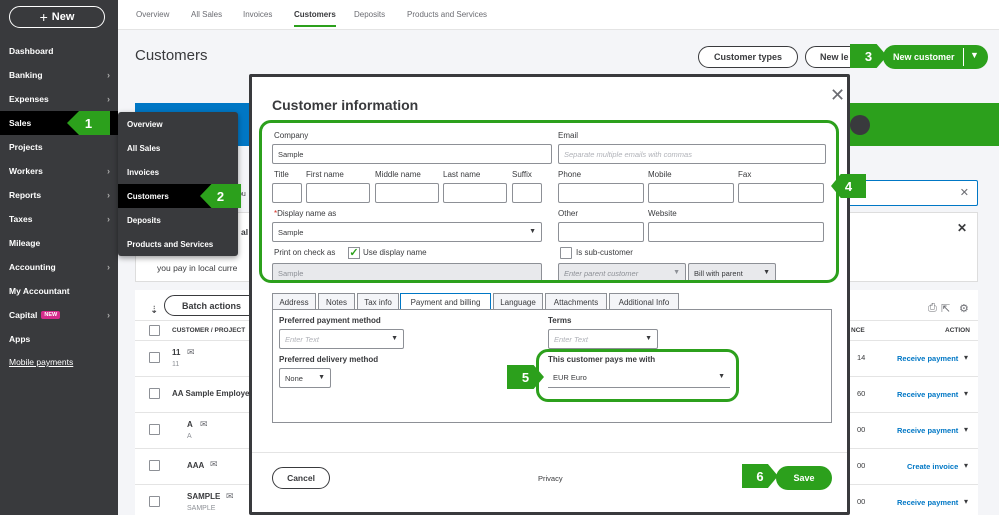 This screenshot has width=999, height=515. What do you see at coordinates (603, 339) in the screenshot?
I see `terms-select: Enter Text ▼` at bounding box center [603, 339].